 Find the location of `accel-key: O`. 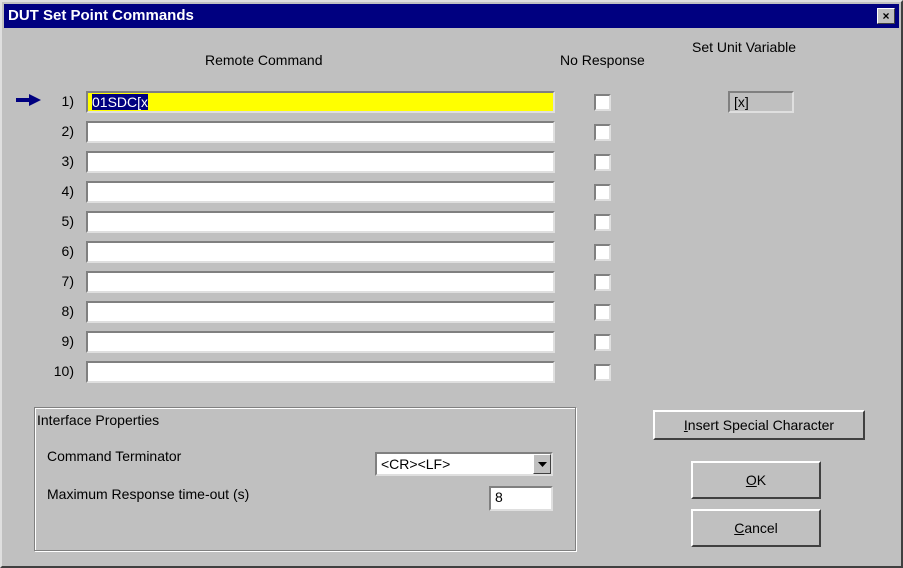

accel-key: O is located at coordinates (751, 480).